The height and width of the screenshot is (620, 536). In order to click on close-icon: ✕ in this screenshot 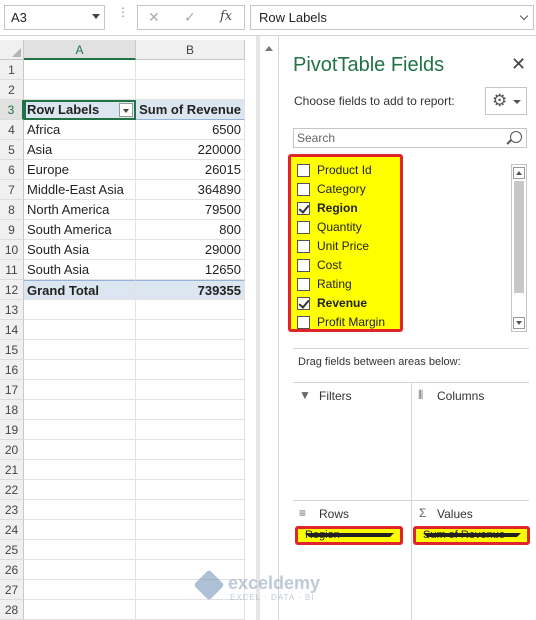, I will do `click(518, 64)`.